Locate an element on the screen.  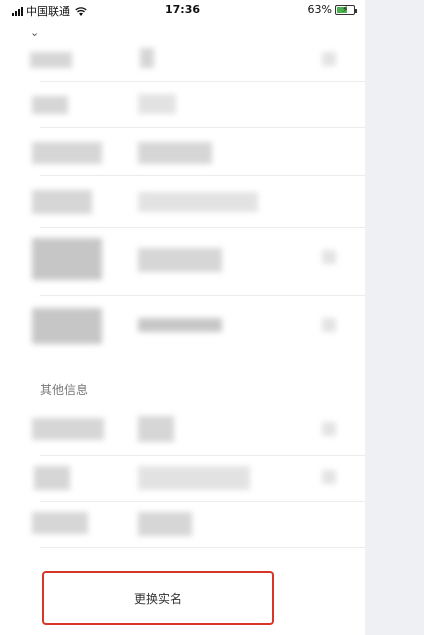
change-realname-label: 更换实名 is located at coordinates (157, 598).